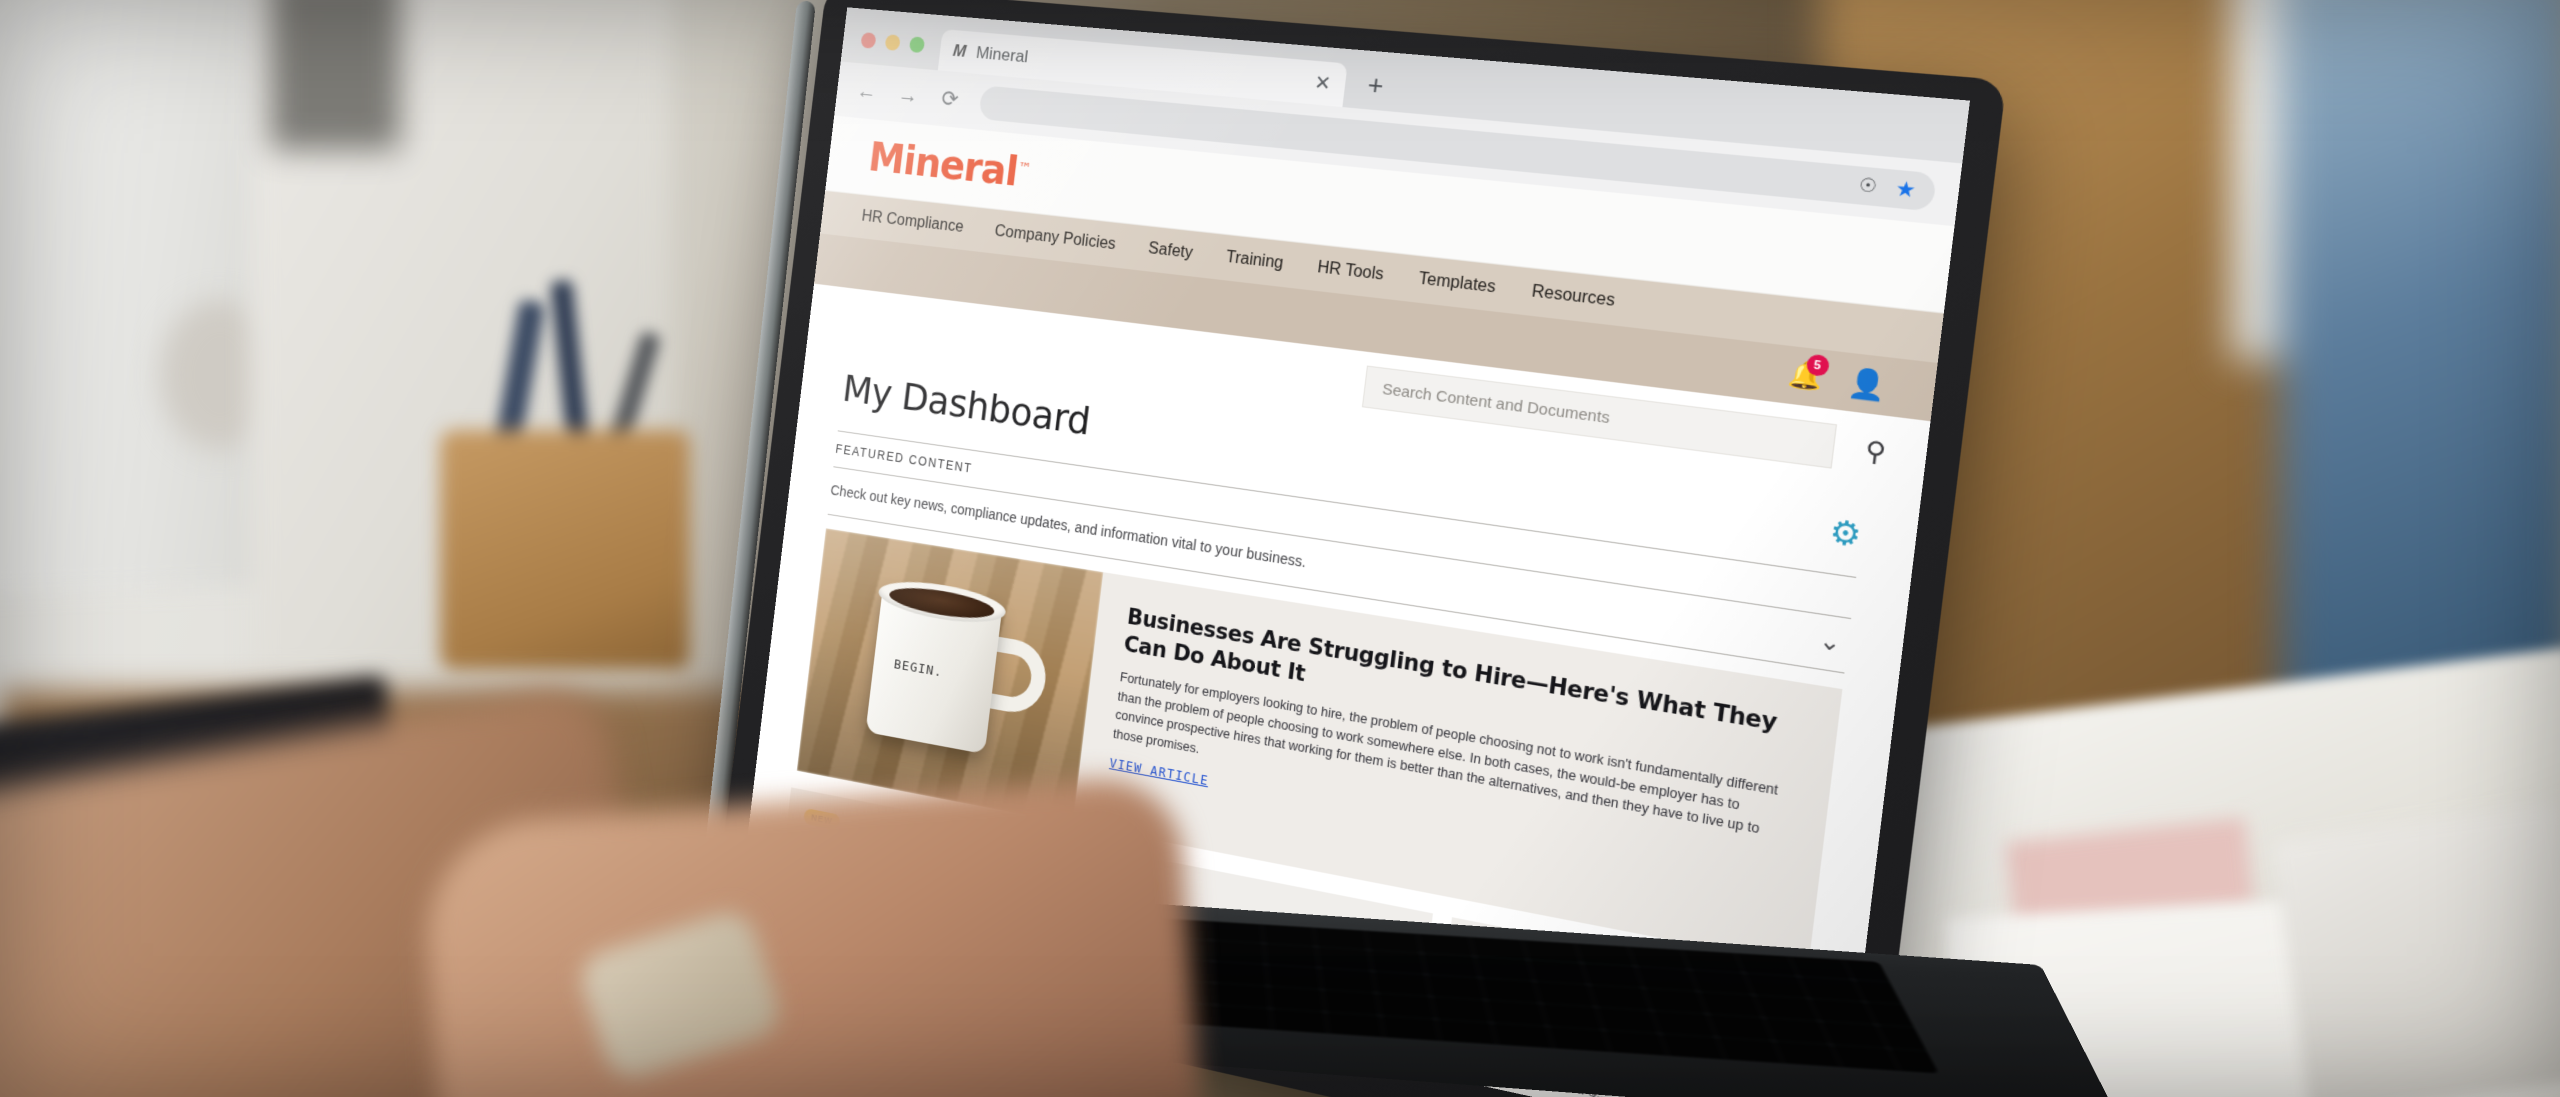  What do you see at coordinates (1170, 251) in the screenshot?
I see `nav-item-safety: Safety` at bounding box center [1170, 251].